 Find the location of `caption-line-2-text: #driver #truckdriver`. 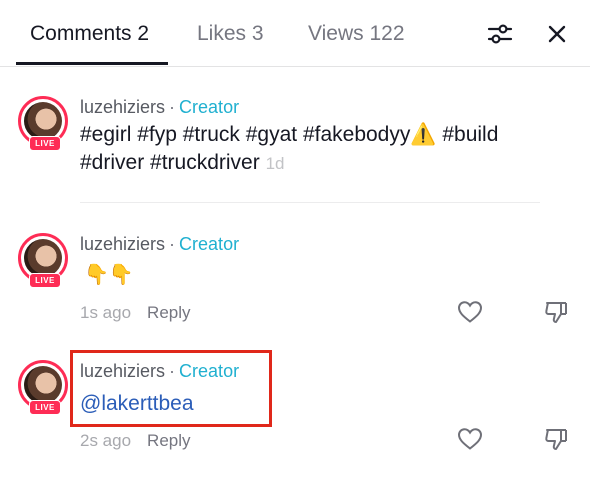

caption-line-2-text: #driver #truckdriver is located at coordinates (170, 162).